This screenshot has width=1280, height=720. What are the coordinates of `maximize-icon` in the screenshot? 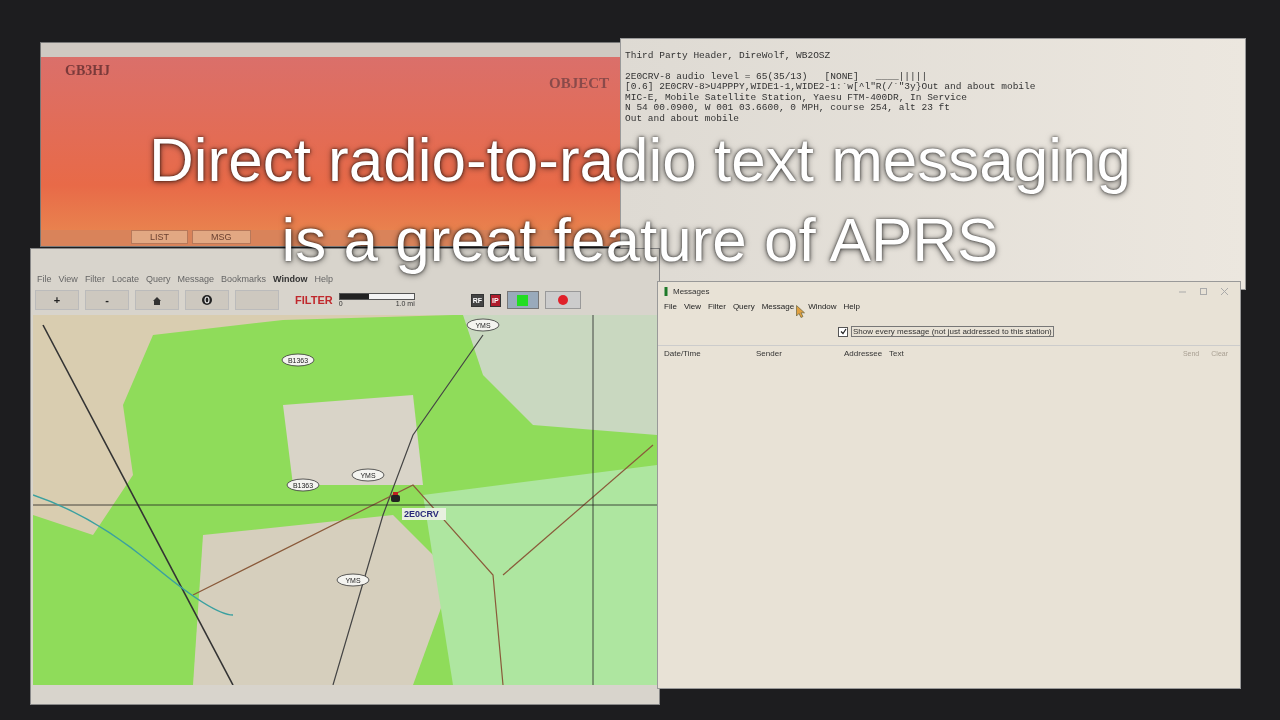 It's located at (1203, 291).